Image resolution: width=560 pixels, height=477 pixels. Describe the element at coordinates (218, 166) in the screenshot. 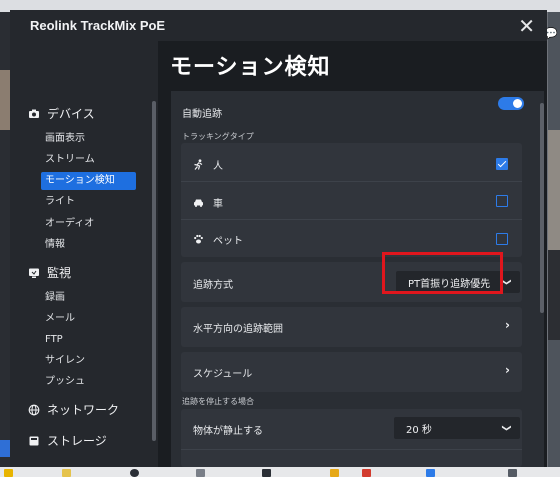

I see `tracking-option-label: 人` at that location.